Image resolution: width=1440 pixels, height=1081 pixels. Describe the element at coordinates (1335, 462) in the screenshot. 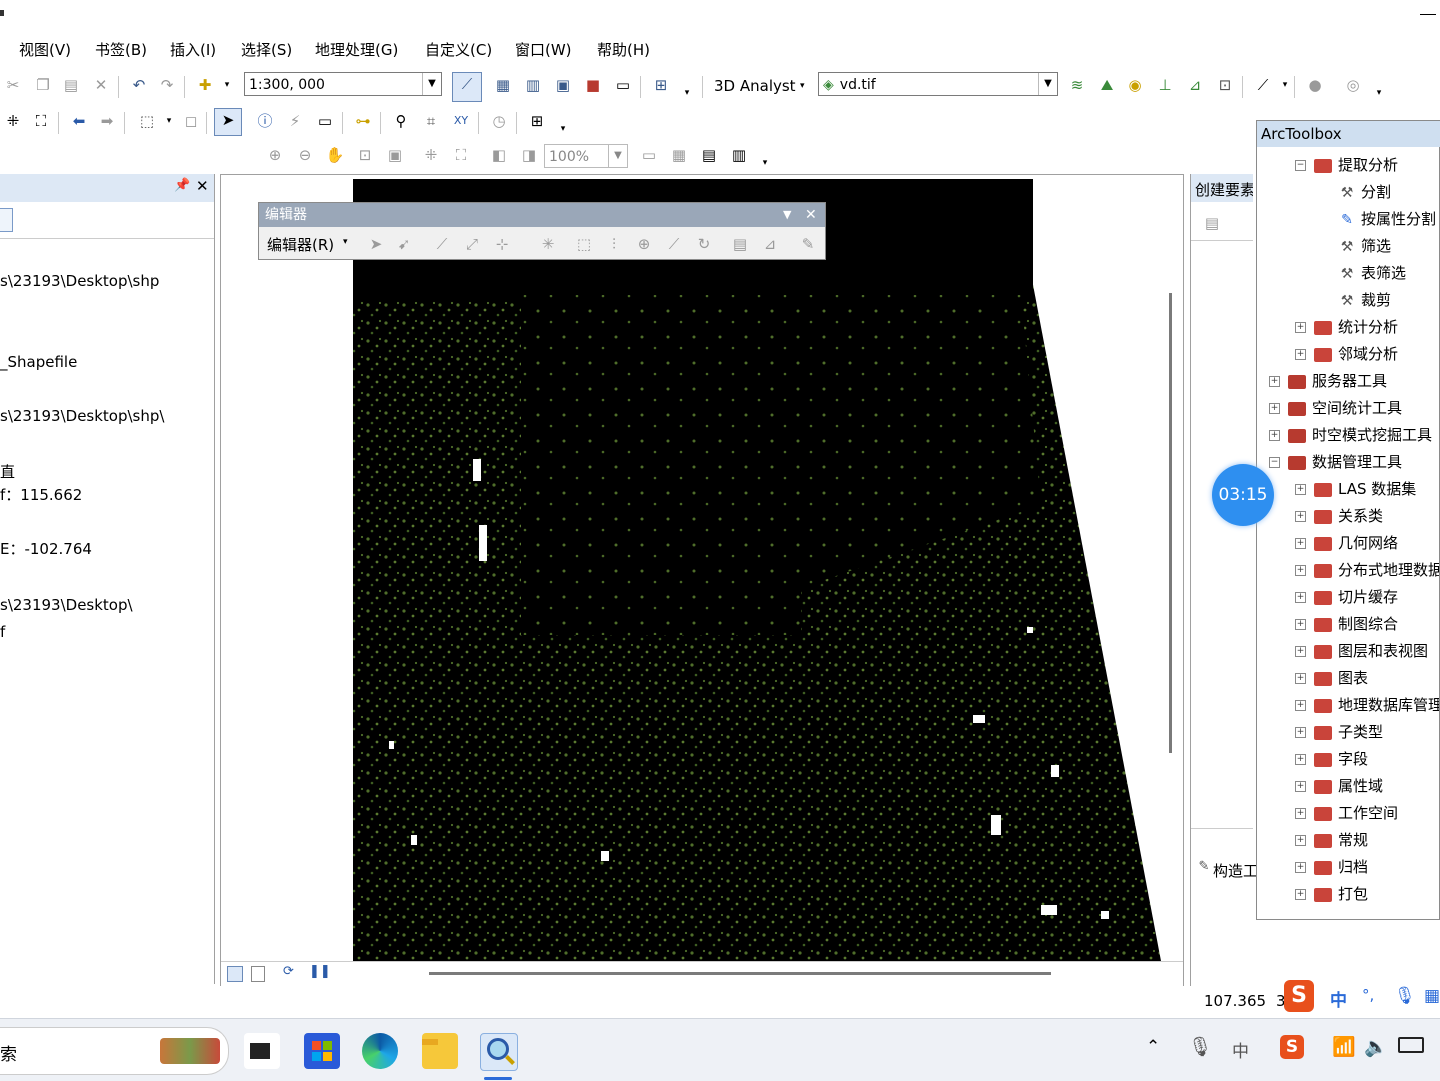

I see `toolbox-tree-item: − 数据管理工具` at that location.